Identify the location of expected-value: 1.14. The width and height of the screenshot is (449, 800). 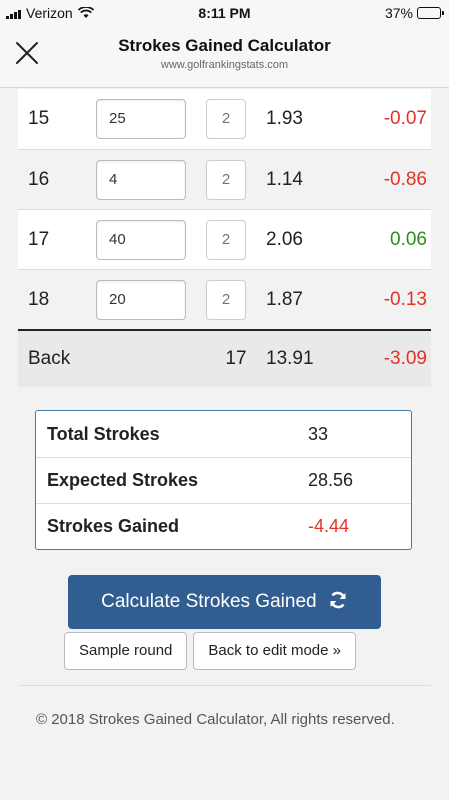
(284, 179).